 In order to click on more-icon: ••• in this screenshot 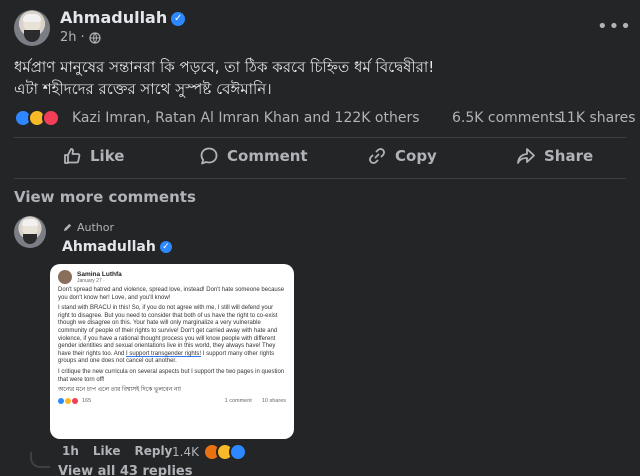, I will do `click(614, 26)`.